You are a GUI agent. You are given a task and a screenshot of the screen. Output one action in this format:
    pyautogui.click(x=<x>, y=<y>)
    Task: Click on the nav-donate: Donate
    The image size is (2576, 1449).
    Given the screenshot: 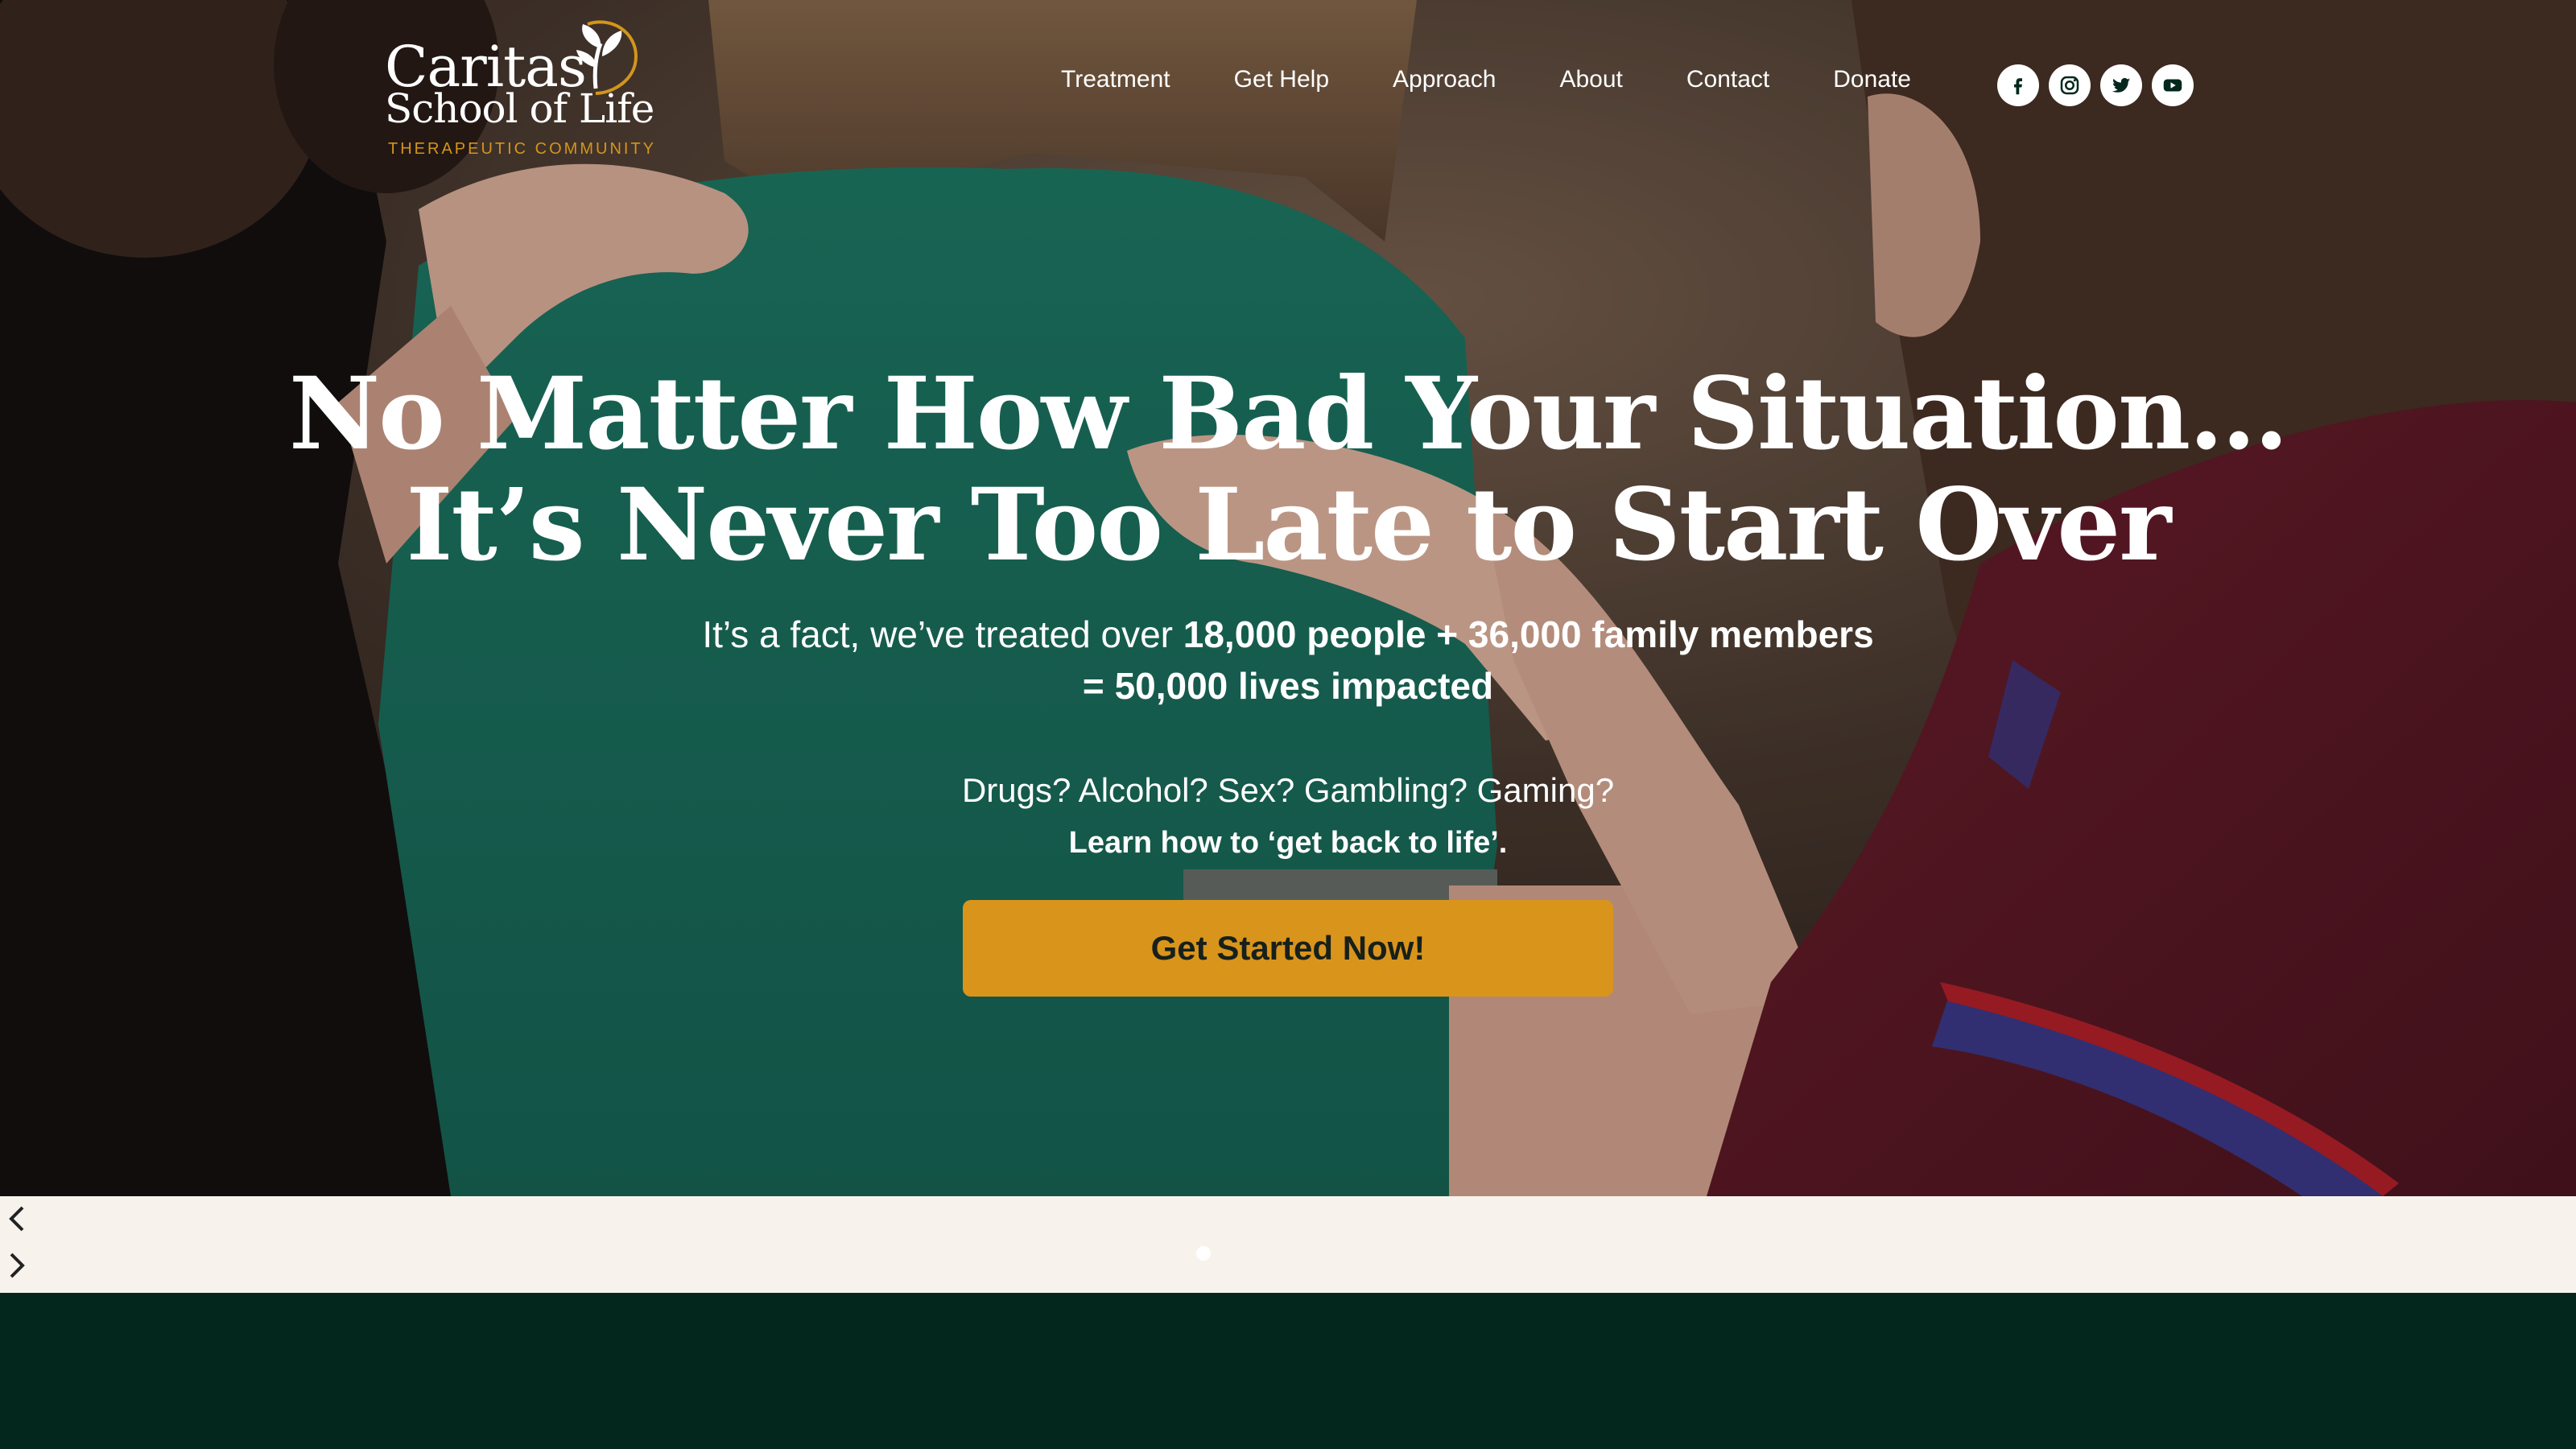 What is the action you would take?
    pyautogui.click(x=1872, y=79)
    